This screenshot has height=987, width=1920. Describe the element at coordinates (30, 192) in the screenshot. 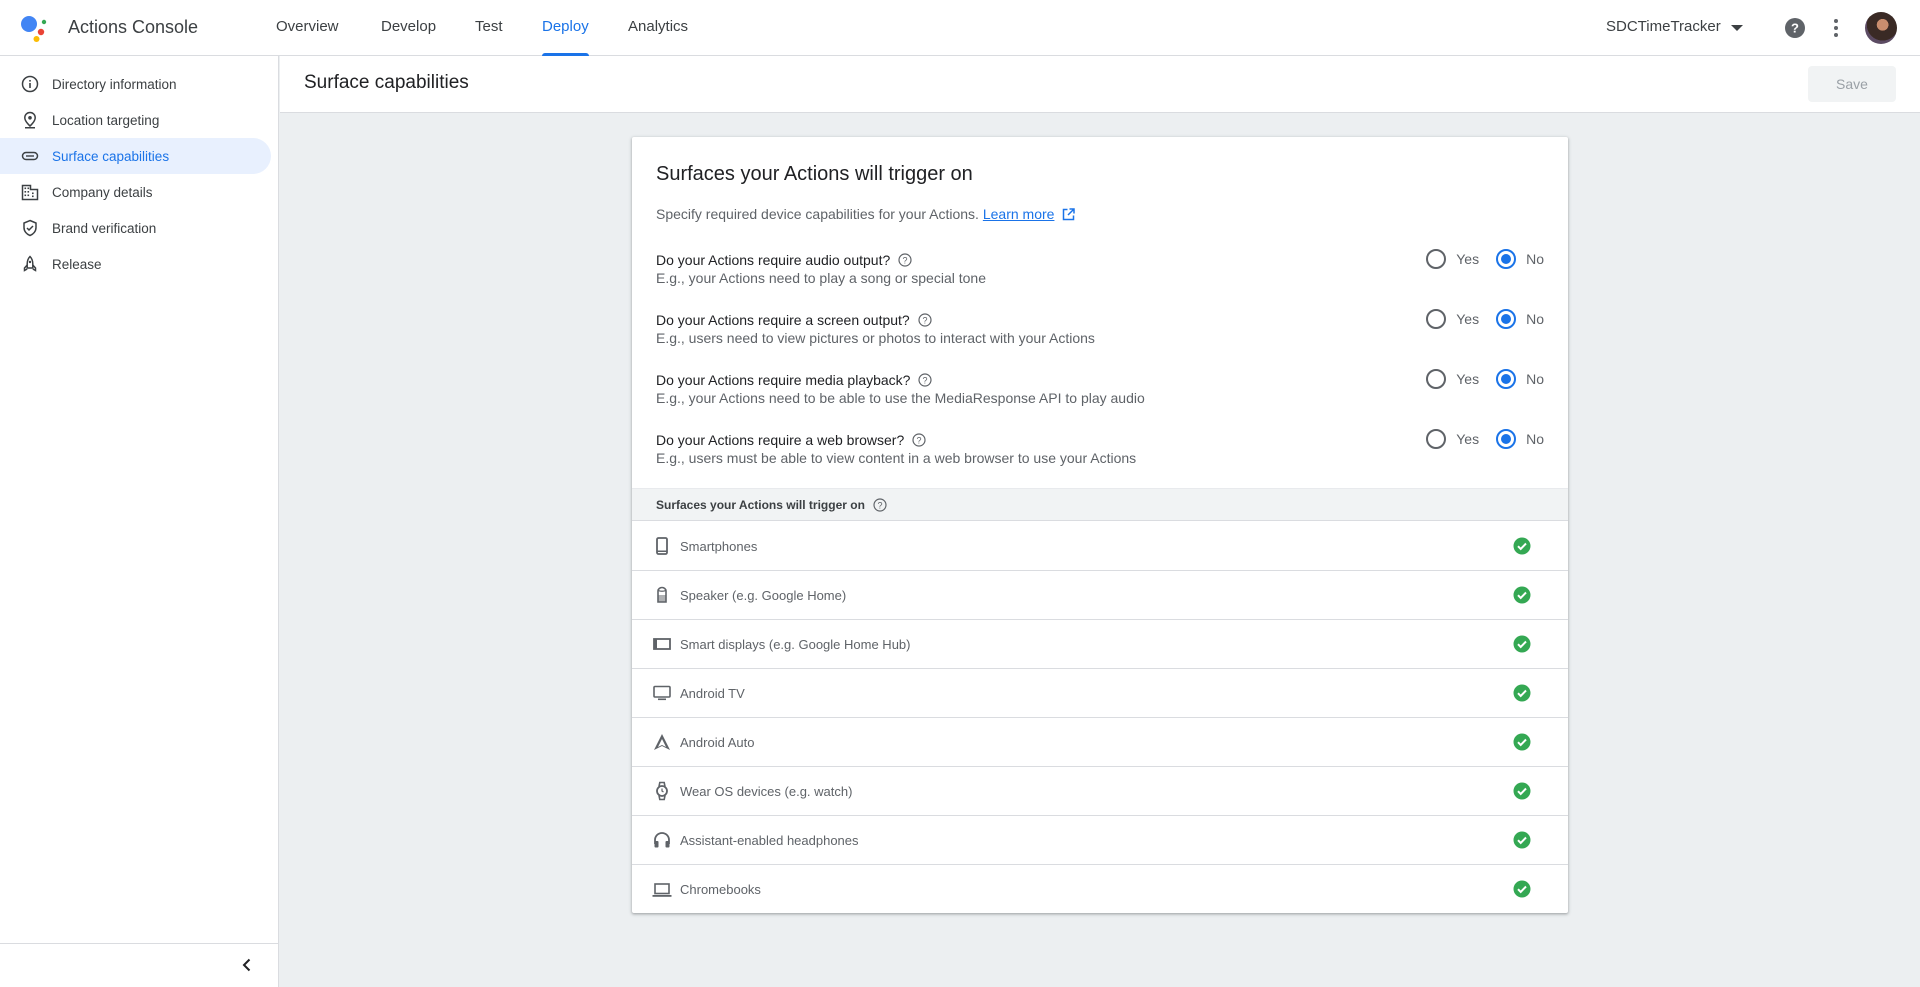

I see `building-icon` at that location.